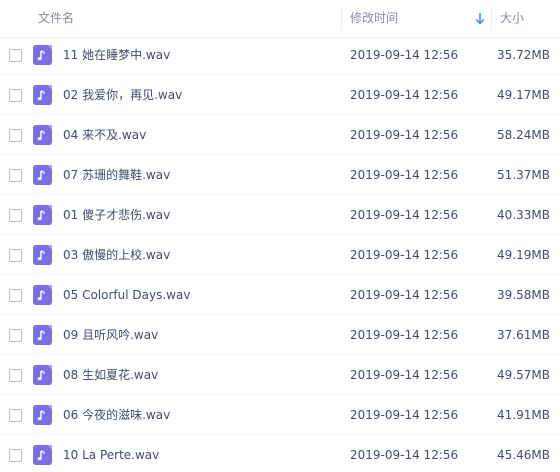 Image resolution: width=560 pixels, height=472 pixels. What do you see at coordinates (122, 95) in the screenshot?
I see `file-name: 02 我爱你，再见.wav` at bounding box center [122, 95].